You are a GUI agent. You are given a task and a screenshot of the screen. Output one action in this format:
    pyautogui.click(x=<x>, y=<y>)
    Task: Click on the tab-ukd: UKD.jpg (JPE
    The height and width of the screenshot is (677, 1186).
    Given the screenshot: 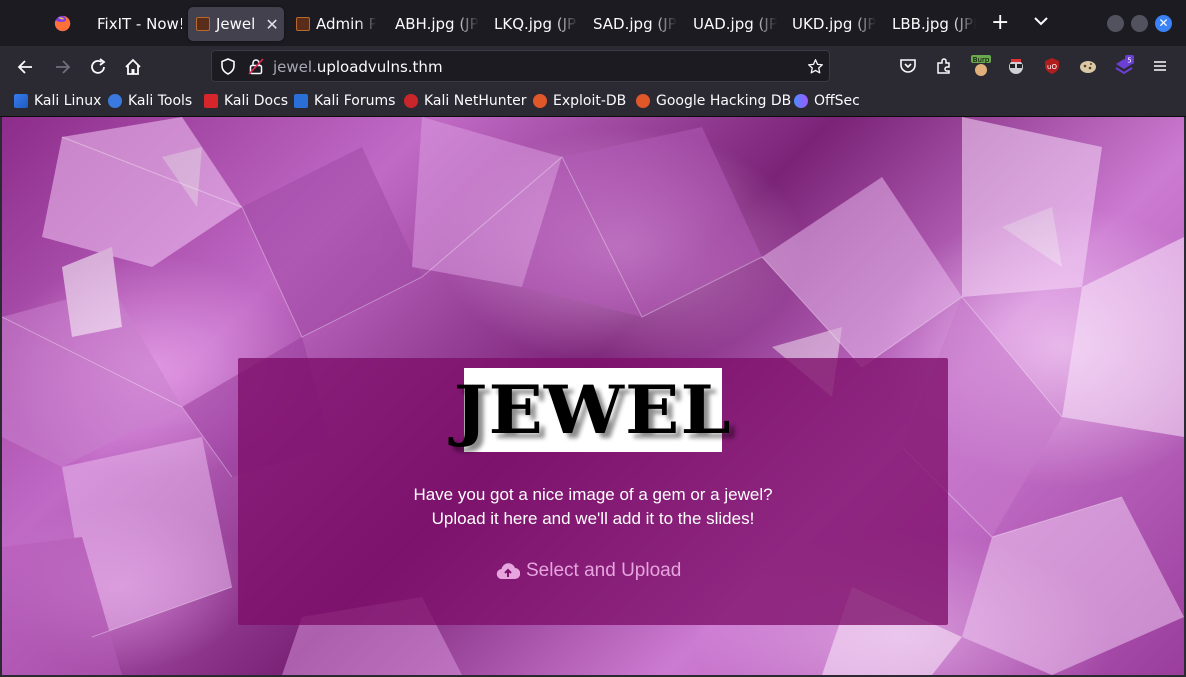 What is the action you would take?
    pyautogui.click(x=834, y=24)
    